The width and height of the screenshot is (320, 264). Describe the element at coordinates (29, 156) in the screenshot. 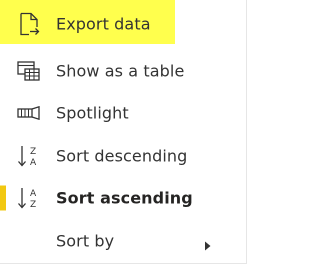

I see `sort-descending-icon: Z A` at that location.